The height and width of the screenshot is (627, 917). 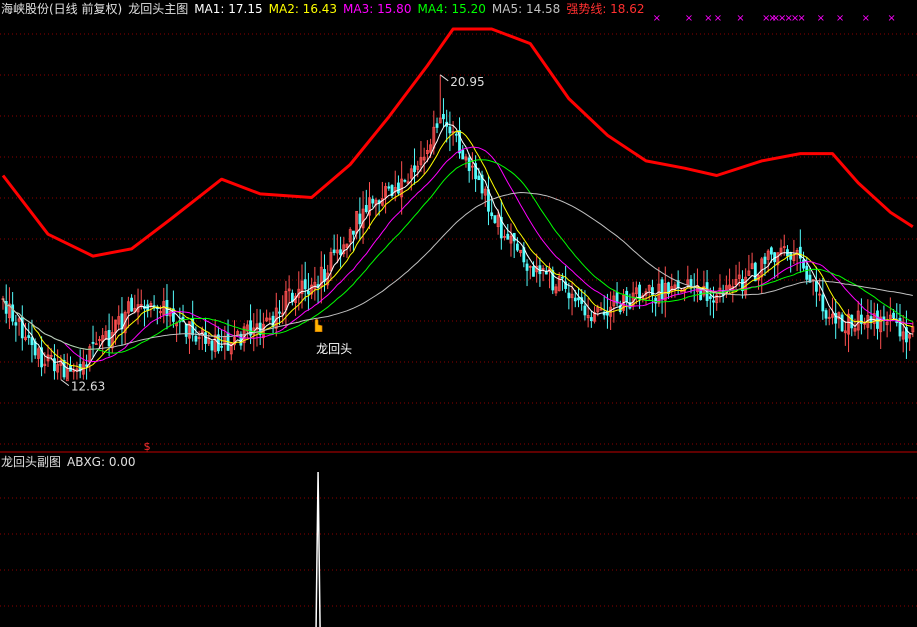 What do you see at coordinates (101, 462) in the screenshot?
I see `abxg-value: ABXG: 0.00` at bounding box center [101, 462].